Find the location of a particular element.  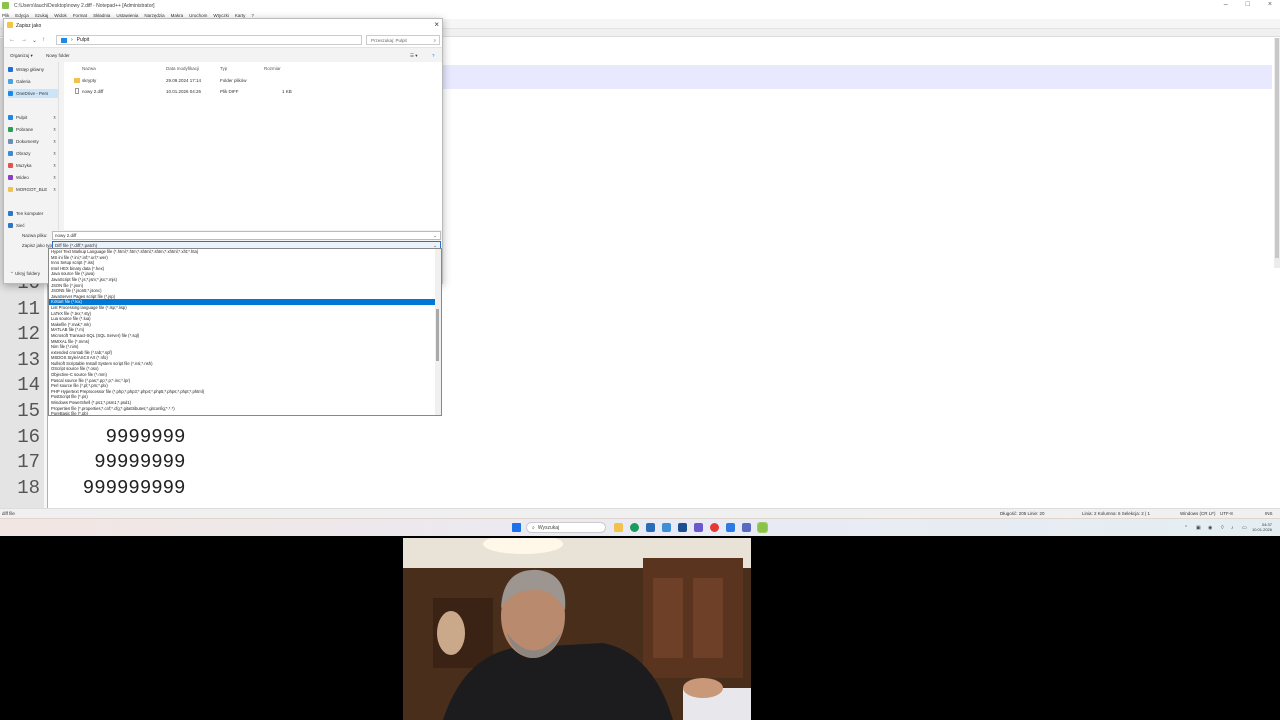

dropdown-scrollbar is located at coordinates (438, 332).